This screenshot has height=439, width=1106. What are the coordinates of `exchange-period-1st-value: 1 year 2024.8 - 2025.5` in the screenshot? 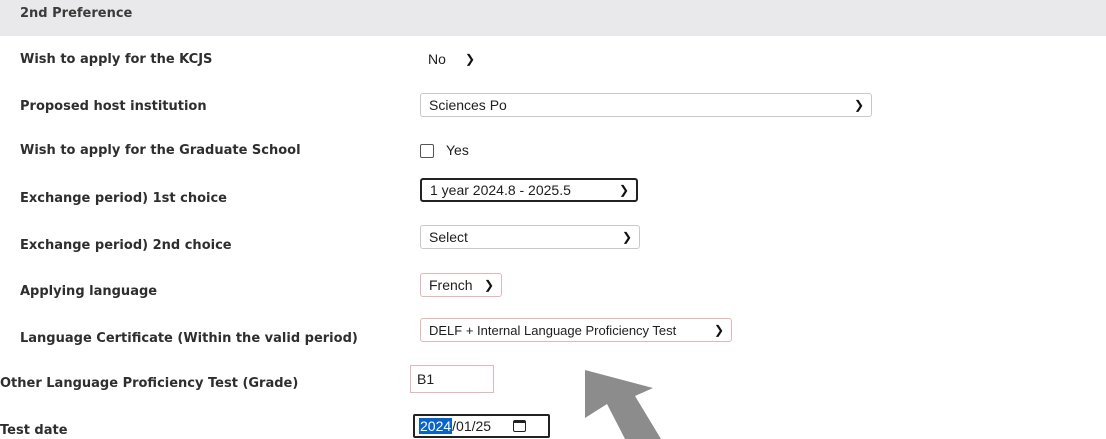 It's located at (500, 190).